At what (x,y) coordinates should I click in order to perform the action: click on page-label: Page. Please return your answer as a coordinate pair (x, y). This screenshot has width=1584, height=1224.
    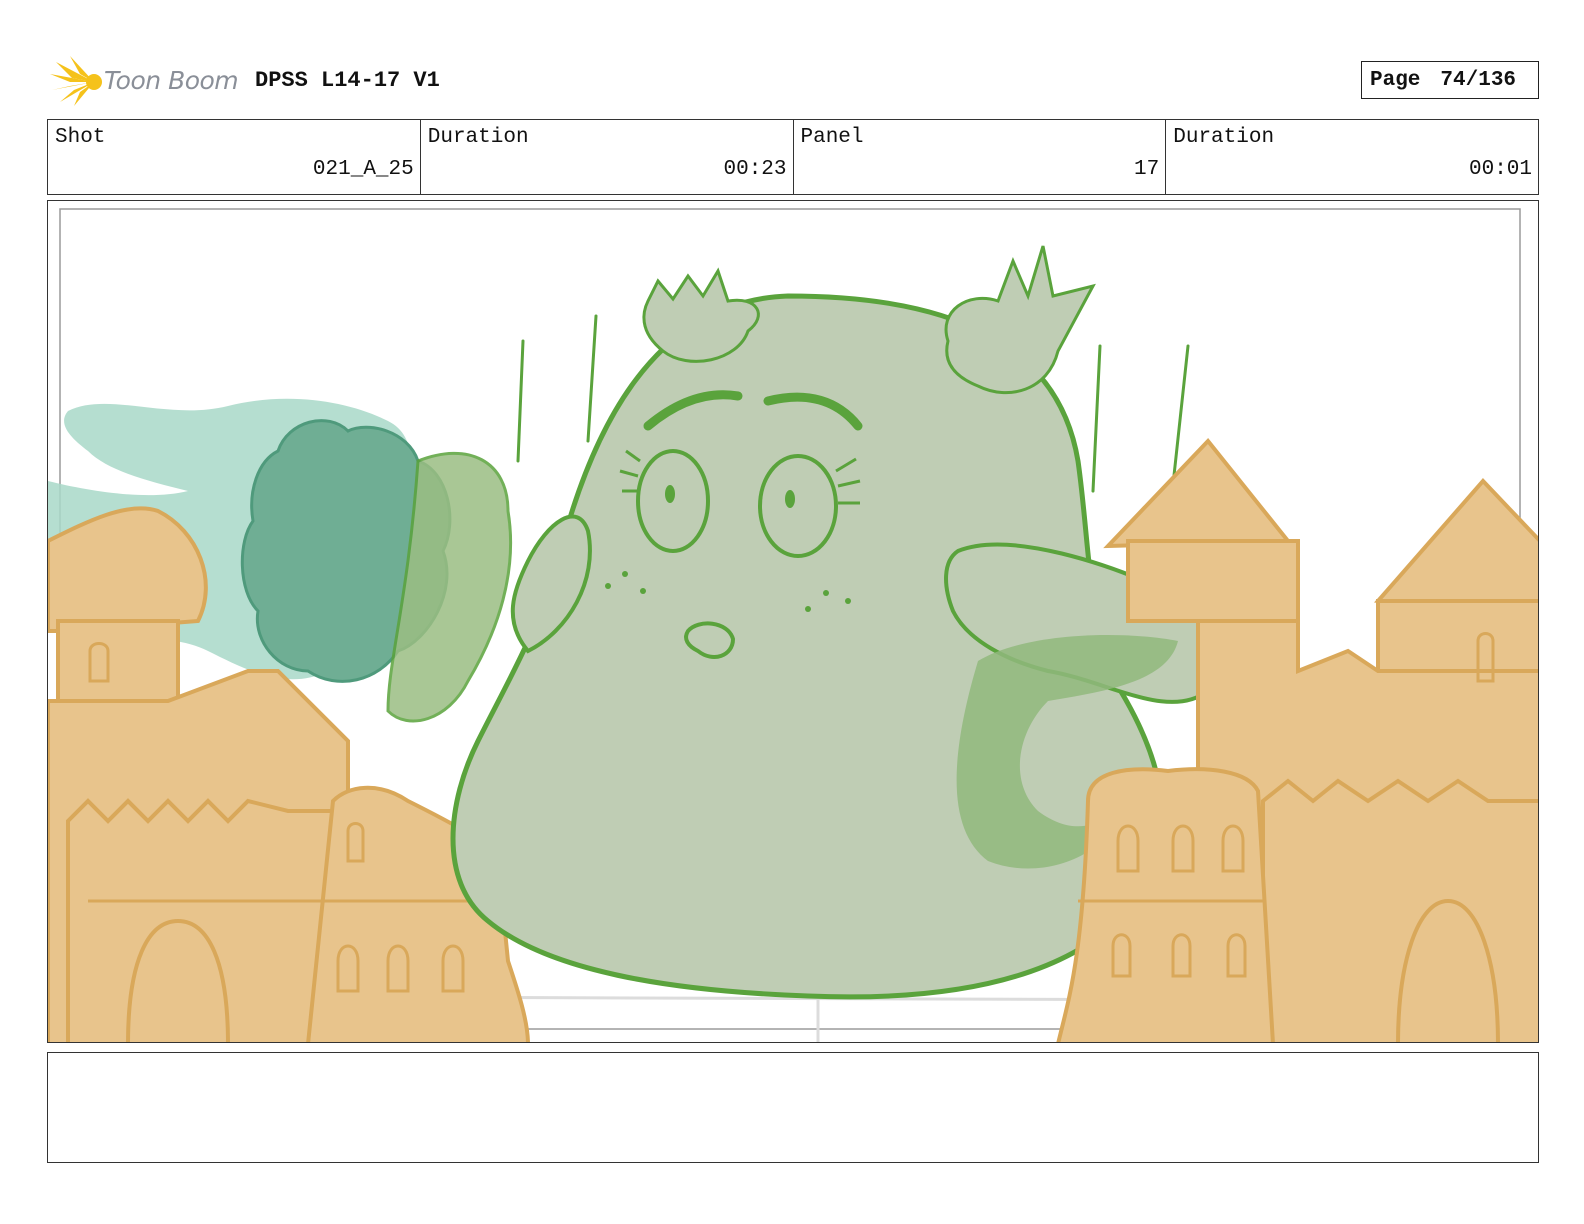
    Looking at the image, I should click on (1395, 80).